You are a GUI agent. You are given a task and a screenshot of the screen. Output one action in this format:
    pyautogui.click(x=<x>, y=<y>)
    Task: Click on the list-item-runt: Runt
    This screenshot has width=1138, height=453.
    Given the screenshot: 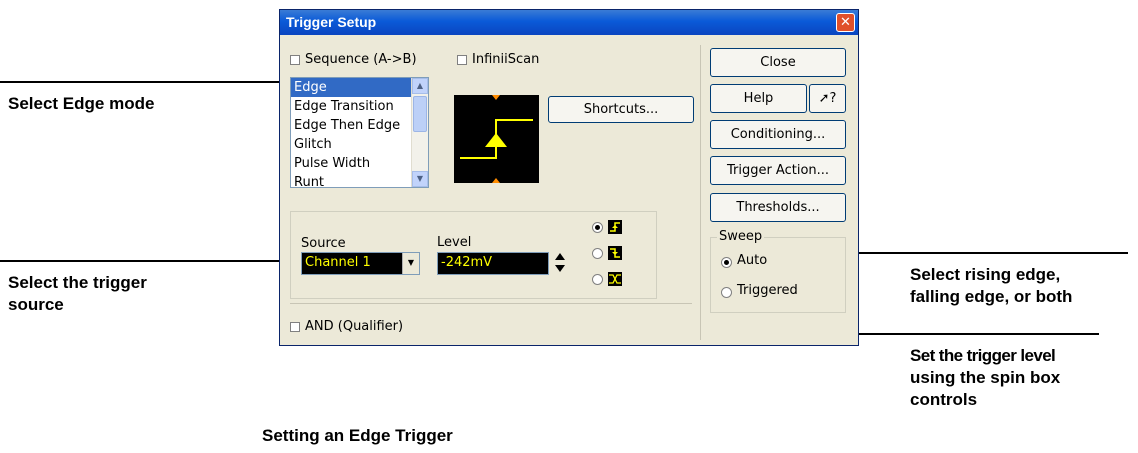 What is the action you would take?
    pyautogui.click(x=359, y=182)
    